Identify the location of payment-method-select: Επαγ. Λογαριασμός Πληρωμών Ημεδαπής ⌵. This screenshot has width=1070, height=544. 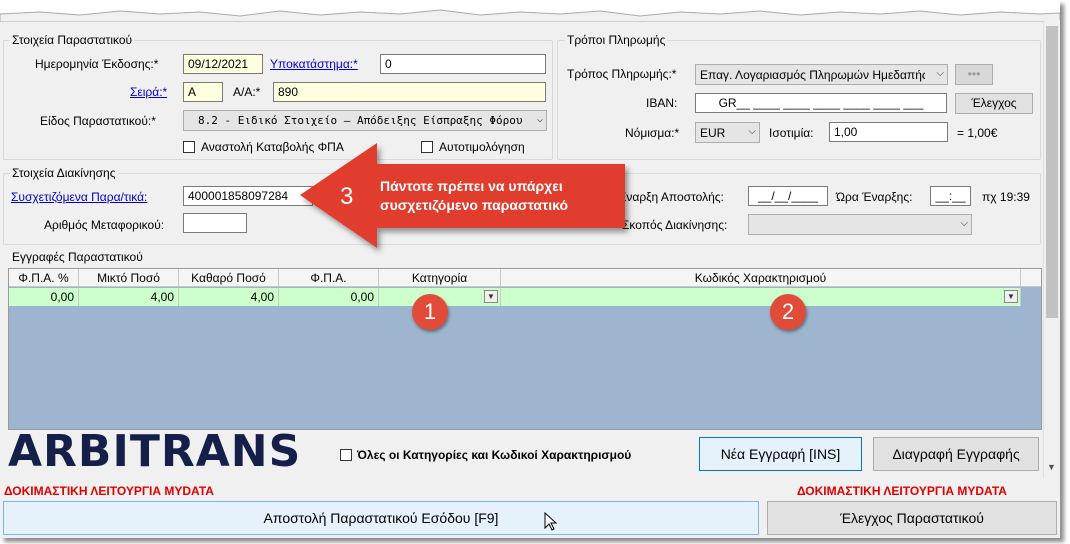
(821, 74).